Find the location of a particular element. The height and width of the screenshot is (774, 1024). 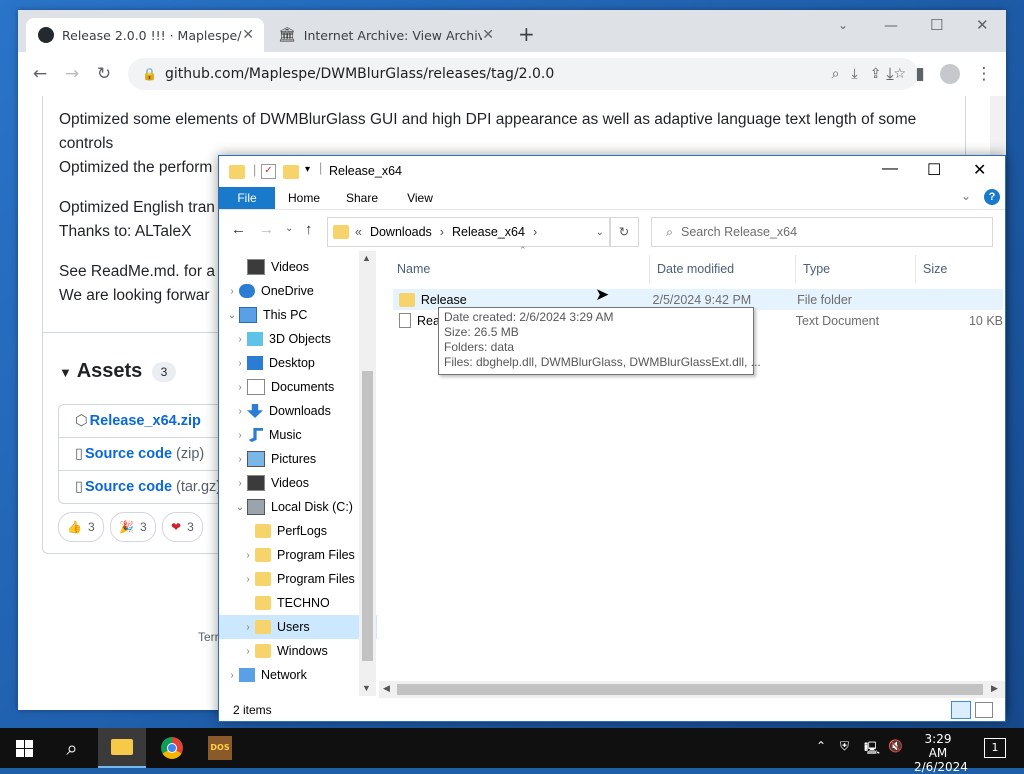

install-icon: ⤓ is located at coordinates (855, 74).